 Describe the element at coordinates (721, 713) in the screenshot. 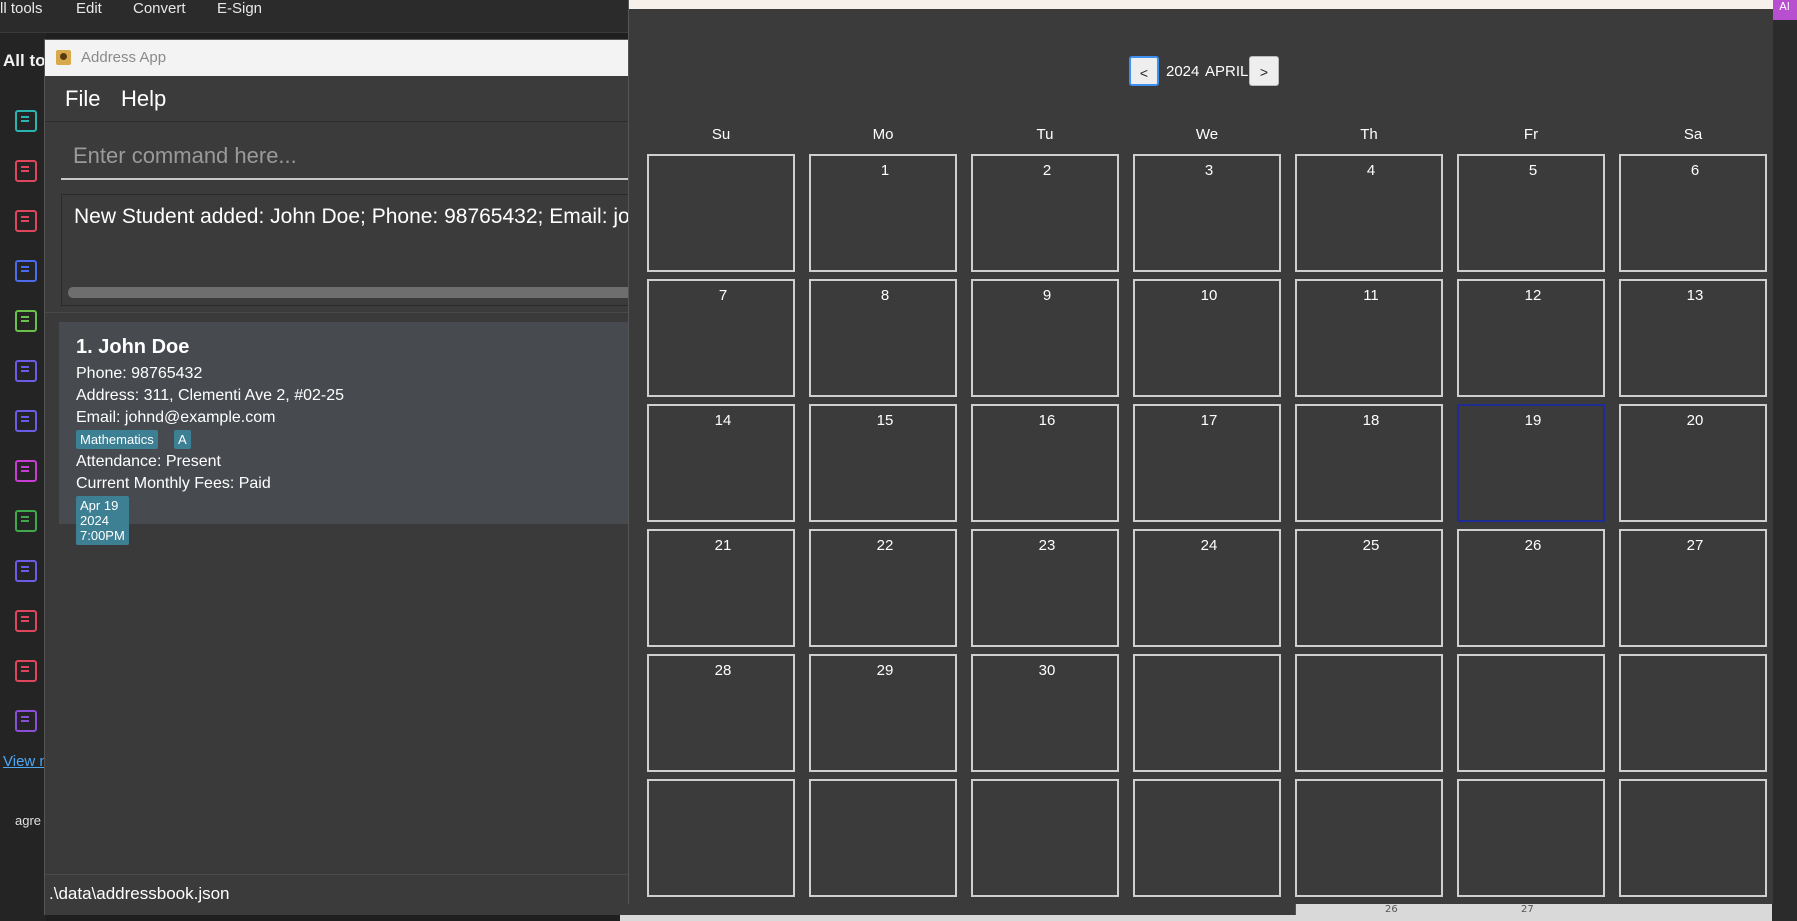

I see `calendar-day: 28` at that location.